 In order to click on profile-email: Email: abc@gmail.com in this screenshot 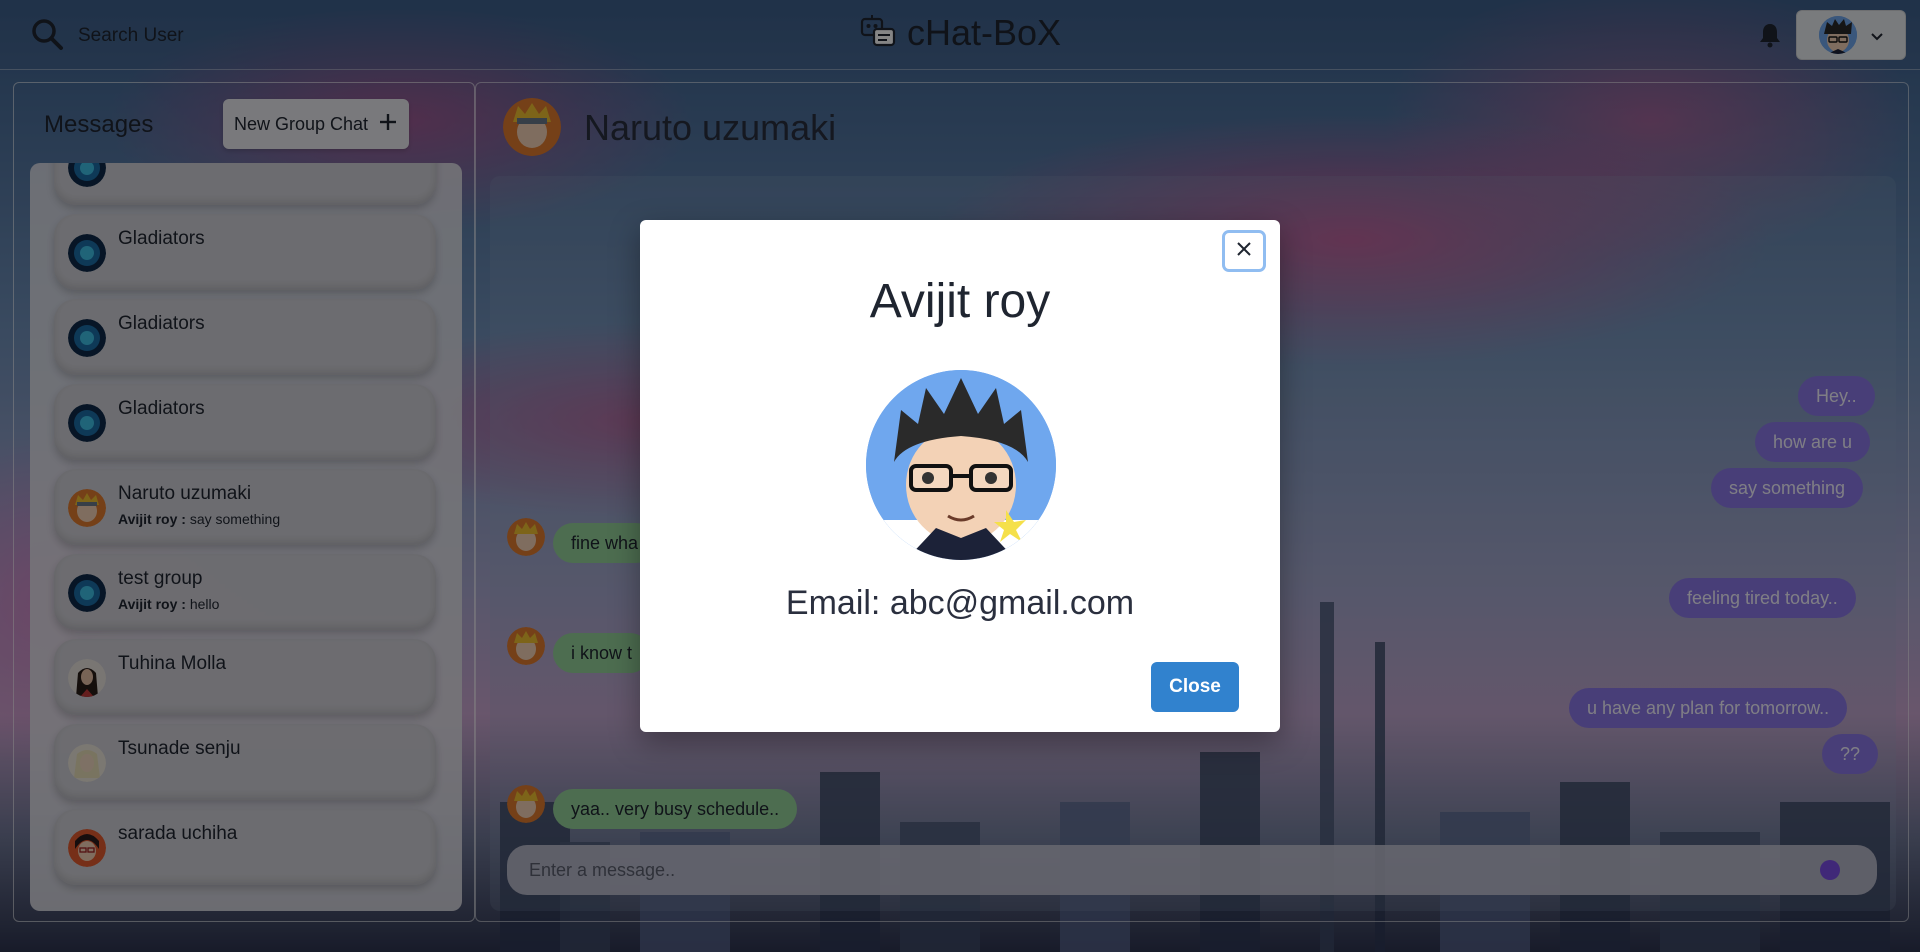, I will do `click(960, 603)`.